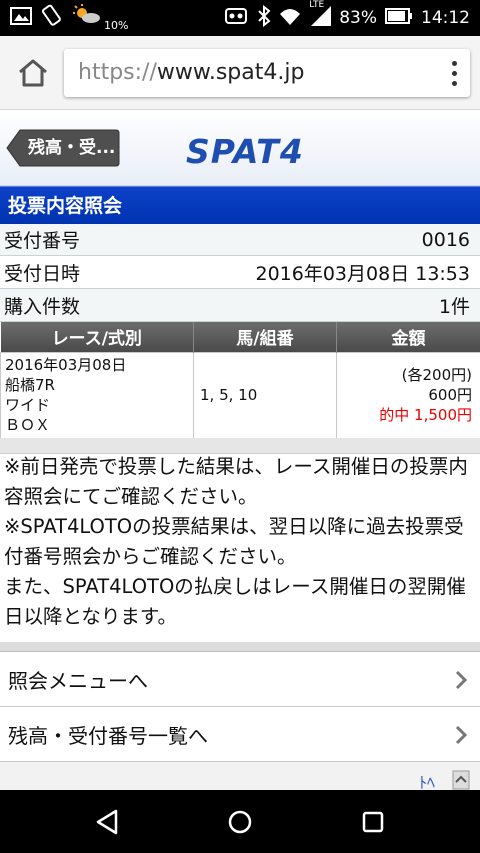 The height and width of the screenshot is (853, 480). I want to click on note-advance-sale: ※前日発売で投票した結果は、レース開催日の投票内容照会にてご確認ください。, so click(236, 481).